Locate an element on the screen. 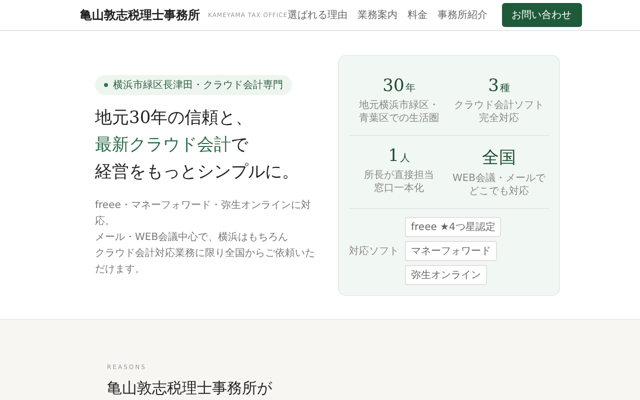  stat-value: 全国 is located at coordinates (499, 157).